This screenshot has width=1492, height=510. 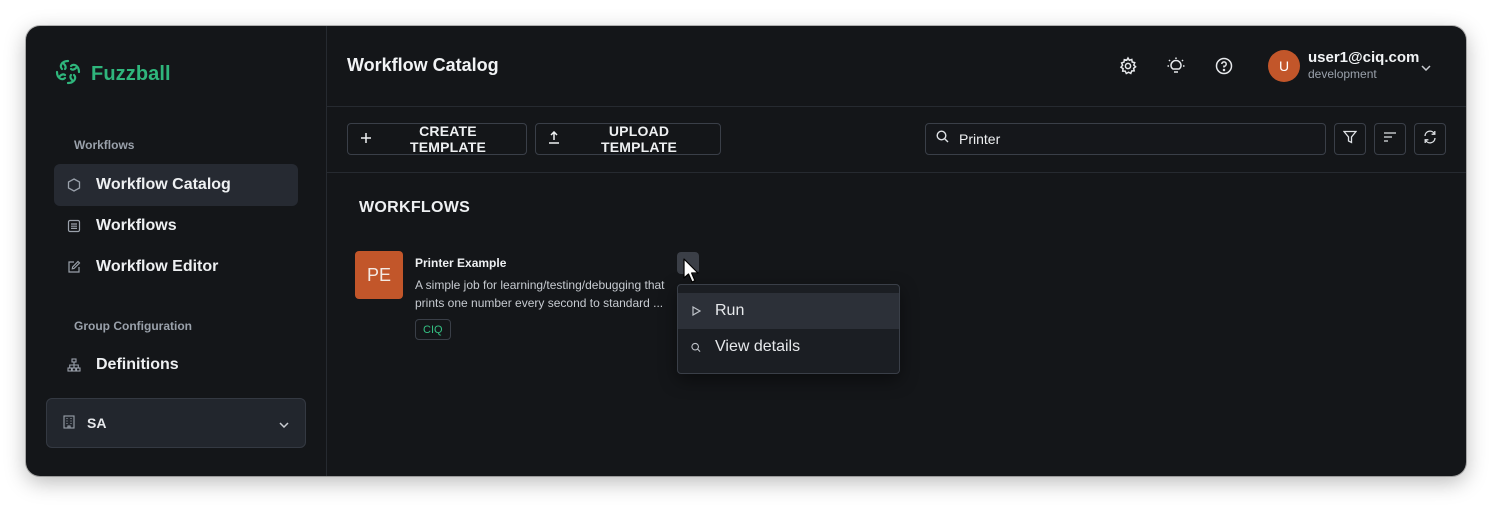 I want to click on menu-item-label: Run, so click(x=730, y=310).